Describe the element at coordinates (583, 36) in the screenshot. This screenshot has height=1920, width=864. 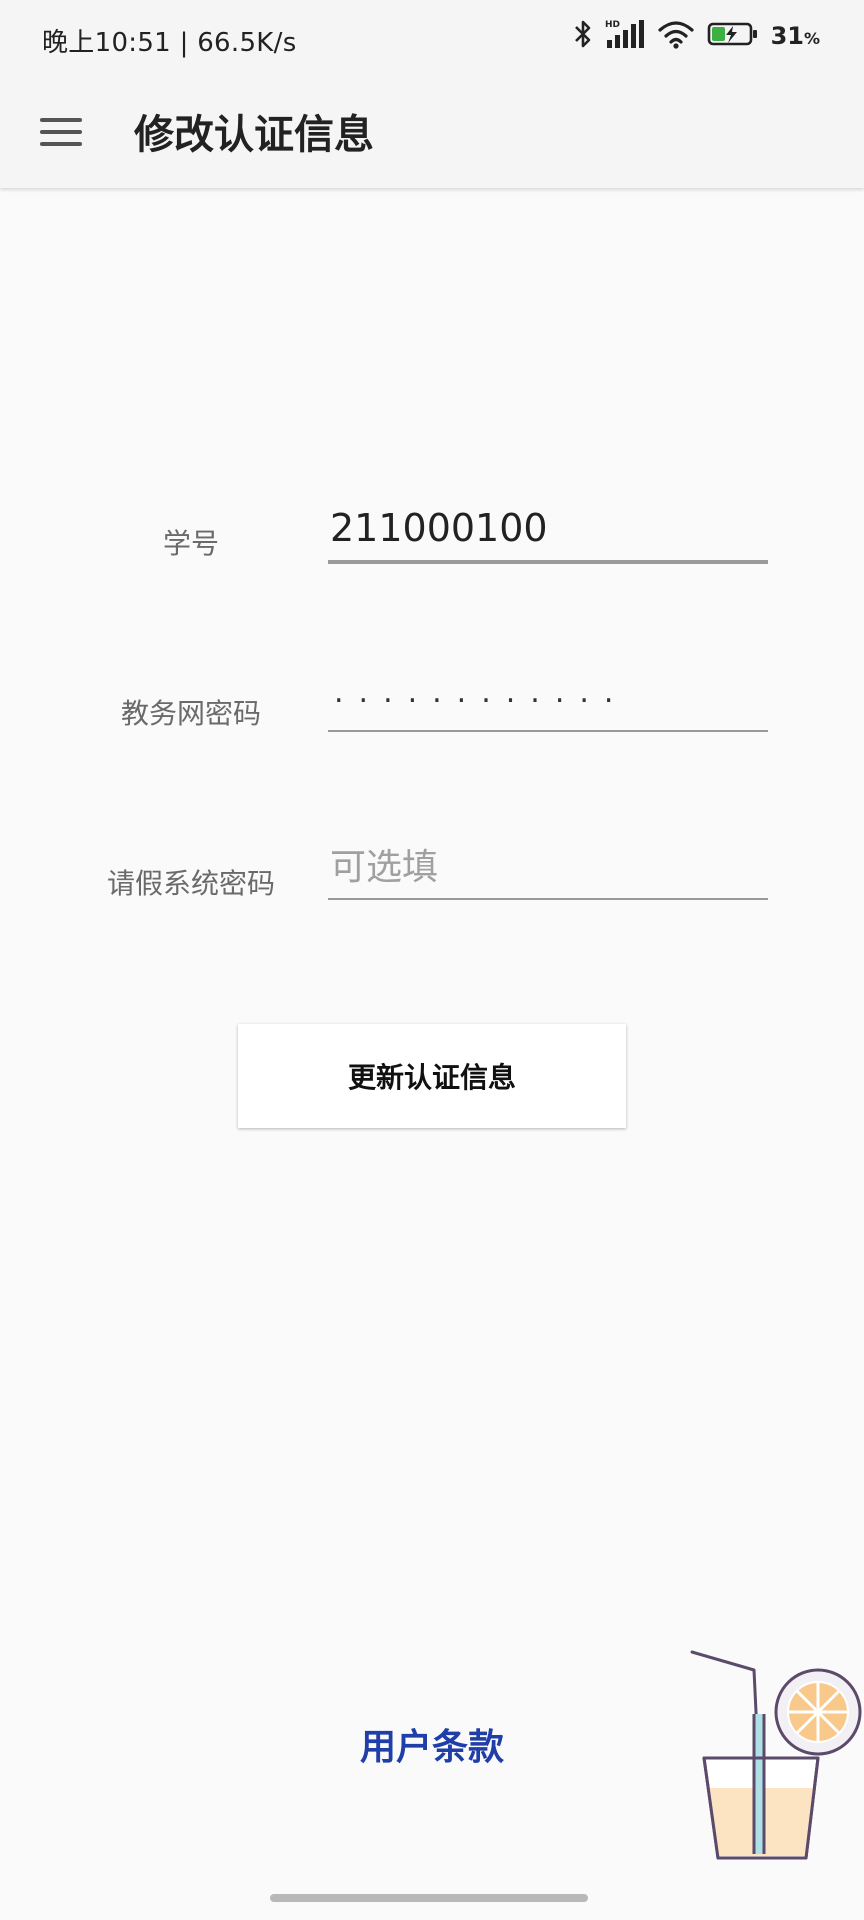
I see `bluetooth-icon` at that location.